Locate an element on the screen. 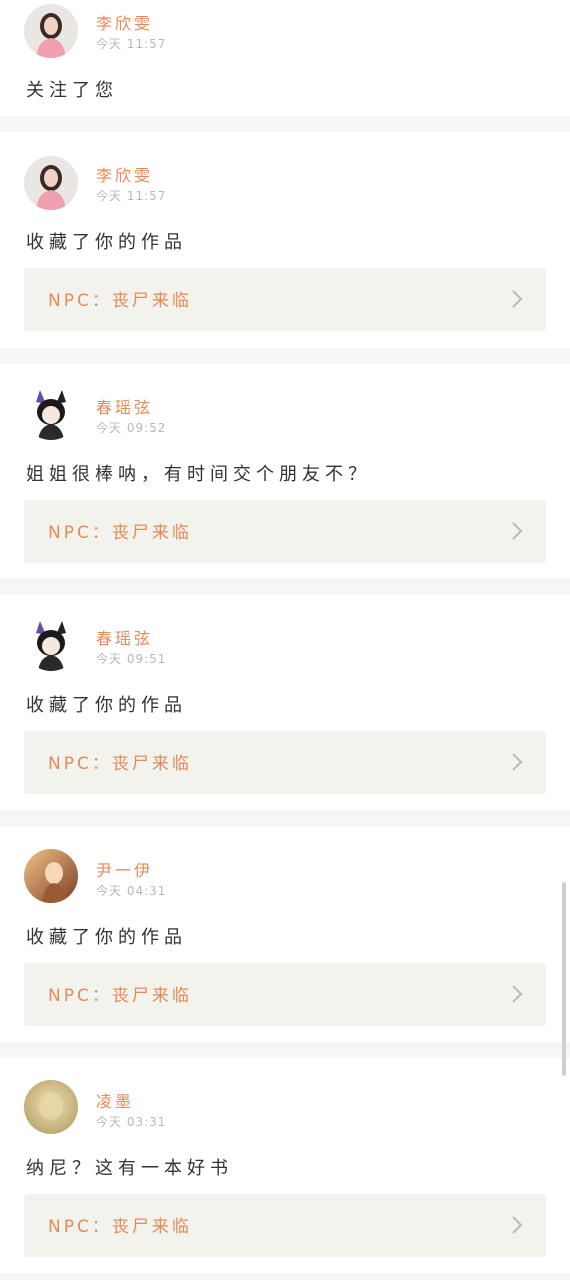 The image size is (570, 1280). notification-card: 李欣雯 今天 11:57 关注了您 is located at coordinates (285, 58).